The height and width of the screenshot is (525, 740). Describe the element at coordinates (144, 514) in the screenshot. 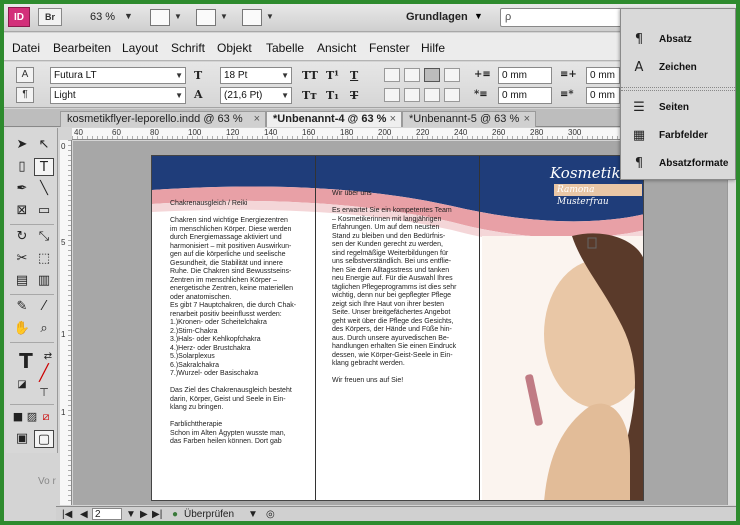

I see `next-page-icon: ▶` at that location.